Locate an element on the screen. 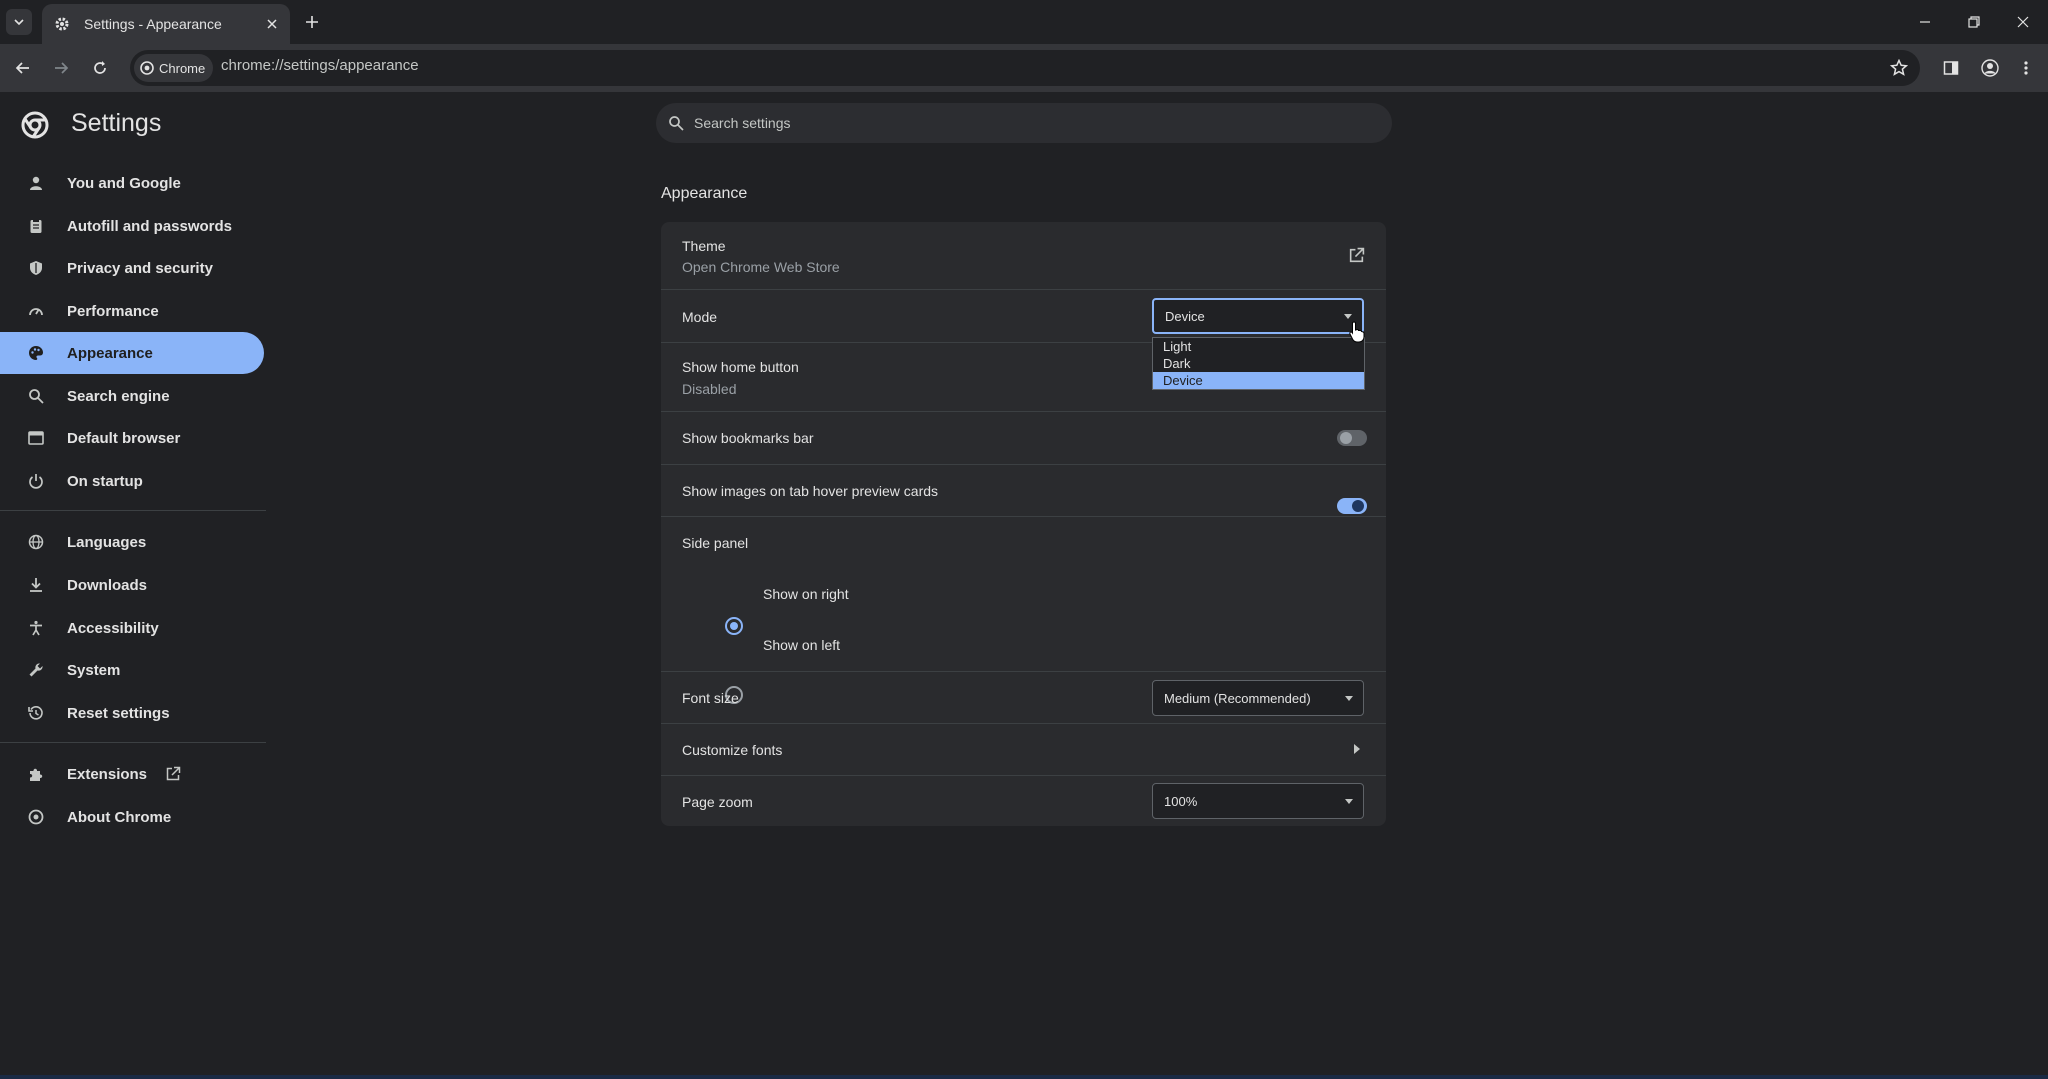 This screenshot has width=2048, height=1079. chrome-site-chip: Chrome is located at coordinates (174, 68).